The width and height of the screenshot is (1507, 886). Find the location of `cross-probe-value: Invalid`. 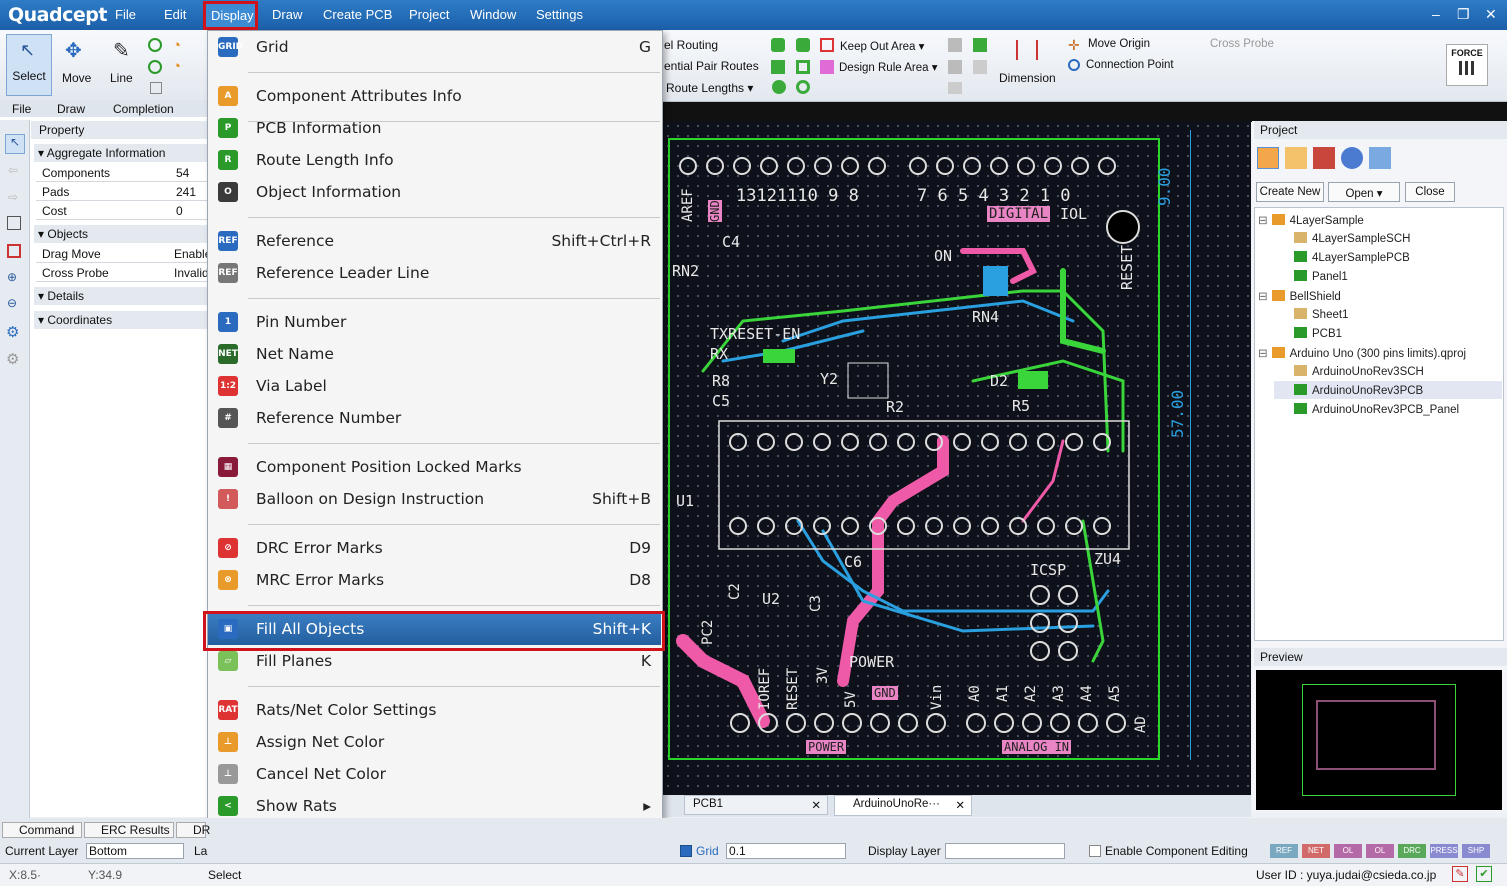

cross-probe-value: Invalid is located at coordinates (191, 273).